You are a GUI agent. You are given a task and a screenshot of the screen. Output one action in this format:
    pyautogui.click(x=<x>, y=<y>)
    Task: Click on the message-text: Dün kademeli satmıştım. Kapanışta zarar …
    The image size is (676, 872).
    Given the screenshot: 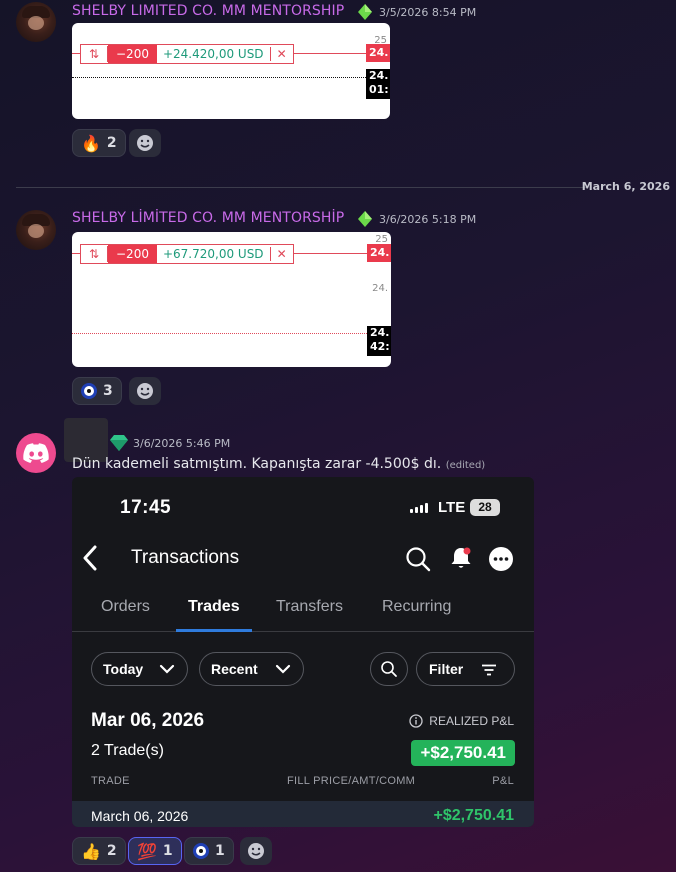 What is the action you would take?
    pyautogui.click(x=278, y=464)
    